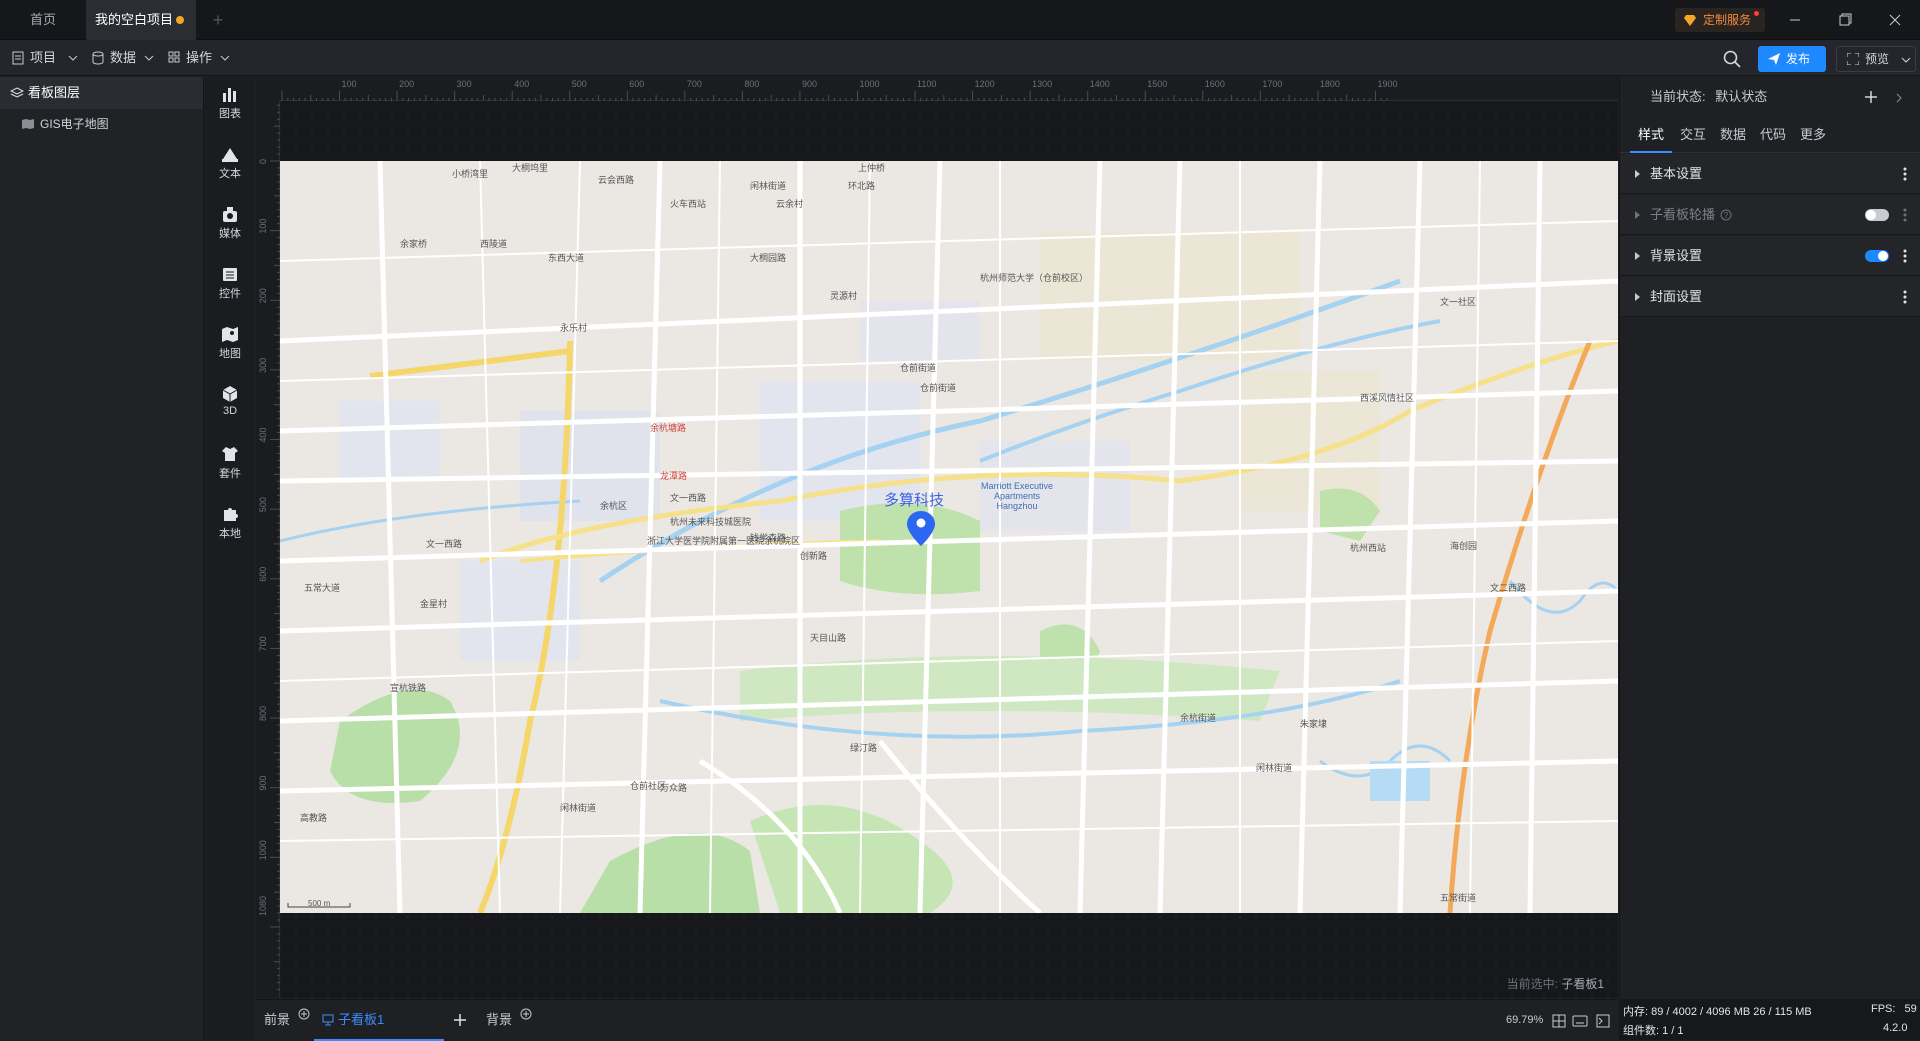 This screenshot has width=1920, height=1041. Describe the element at coordinates (1653, 1030) in the screenshot. I see `component-count-readout: 组件数: 1 / 1` at that location.